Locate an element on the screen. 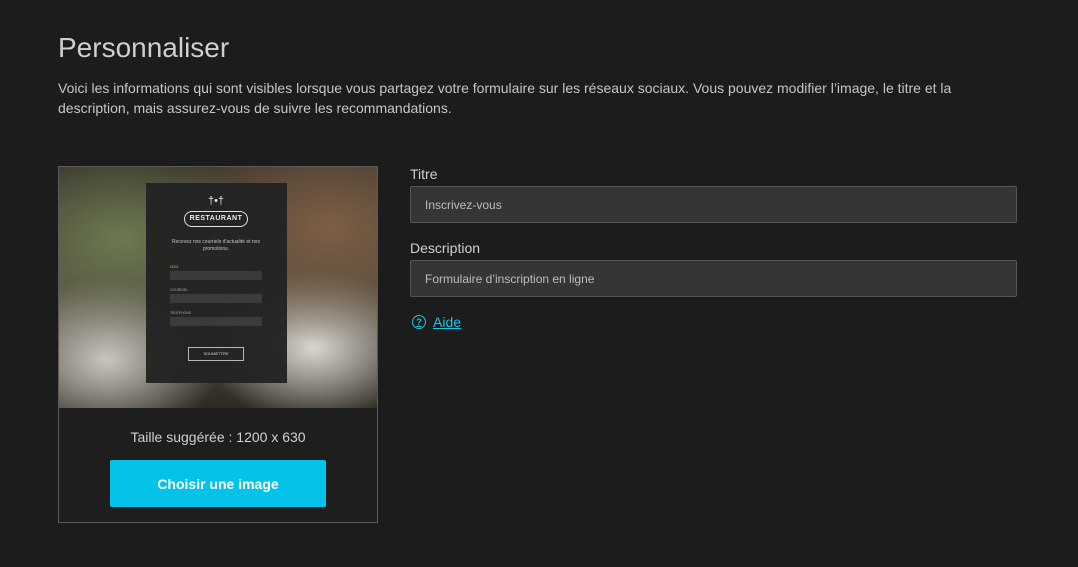 Image resolution: width=1078 pixels, height=567 pixels. description-input is located at coordinates (713, 278).